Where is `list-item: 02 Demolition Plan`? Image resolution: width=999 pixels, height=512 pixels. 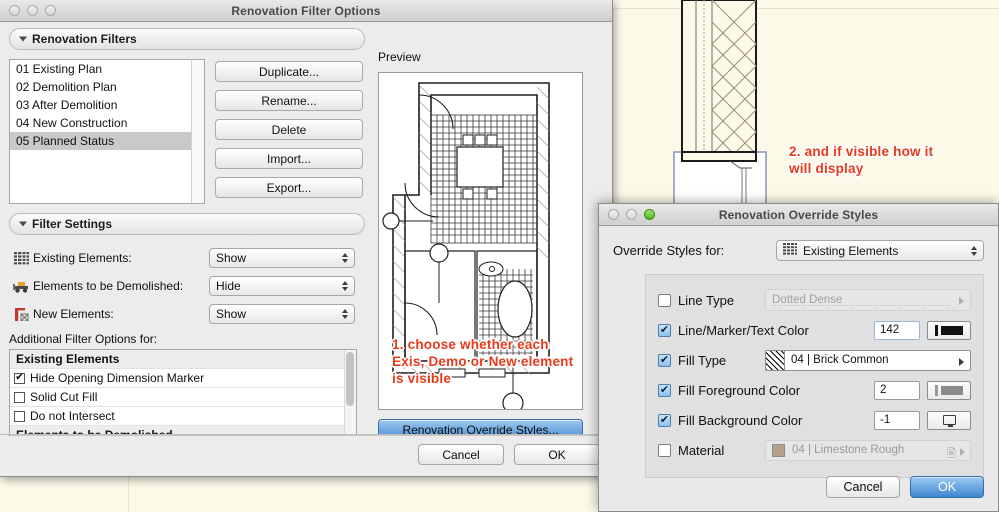 list-item: 02 Demolition Plan is located at coordinates (107, 87).